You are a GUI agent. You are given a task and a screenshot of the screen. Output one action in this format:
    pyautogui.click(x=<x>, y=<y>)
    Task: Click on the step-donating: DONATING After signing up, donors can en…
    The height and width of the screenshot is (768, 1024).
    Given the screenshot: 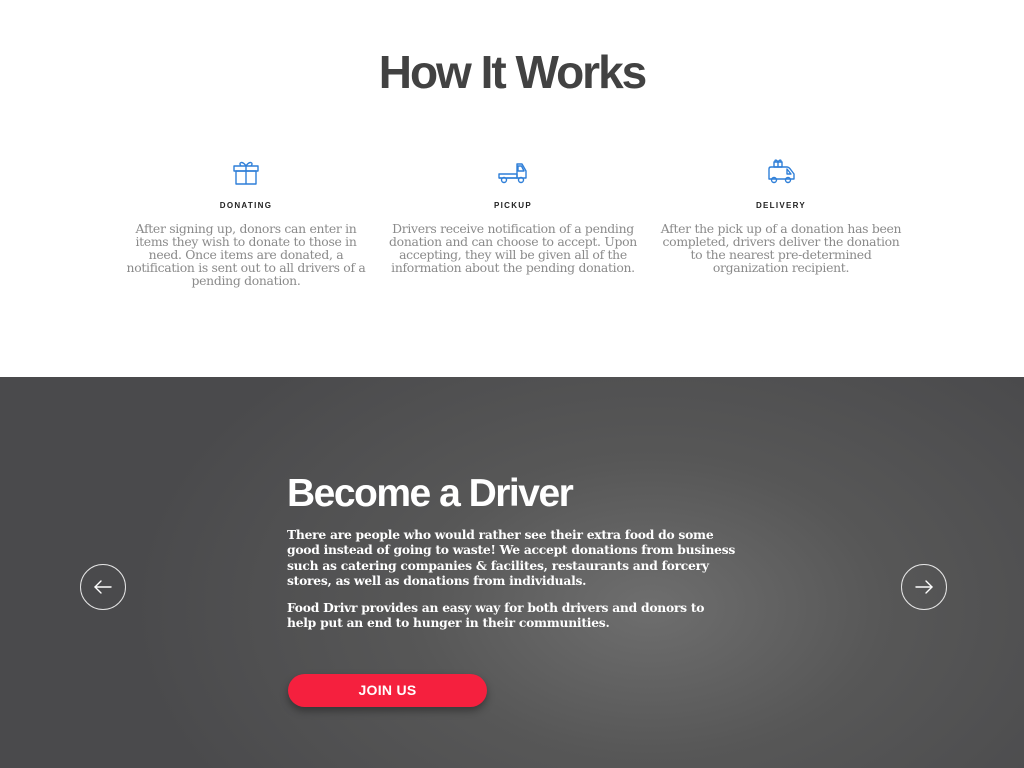 What is the action you would take?
    pyautogui.click(x=246, y=221)
    